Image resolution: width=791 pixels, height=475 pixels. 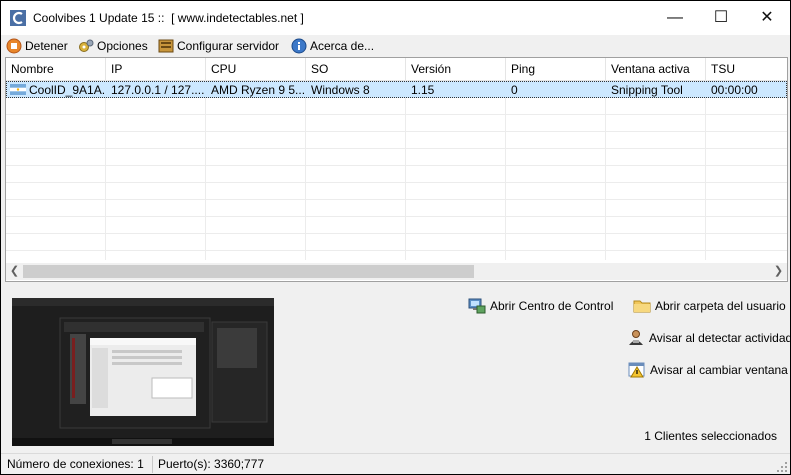 I want to click on chevron-right-icon: ❯, so click(x=778, y=271).